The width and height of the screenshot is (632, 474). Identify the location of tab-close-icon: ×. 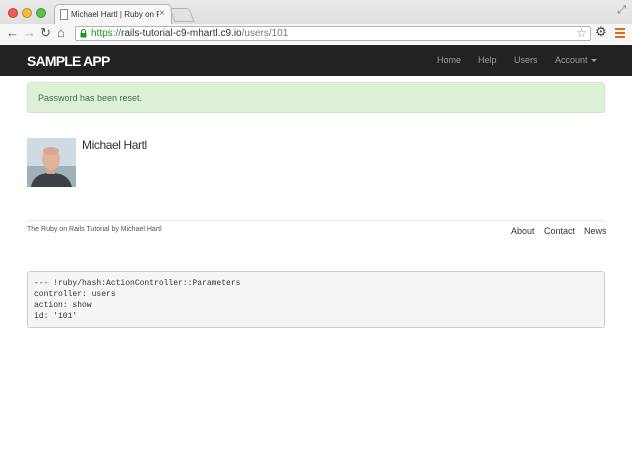
(162, 14).